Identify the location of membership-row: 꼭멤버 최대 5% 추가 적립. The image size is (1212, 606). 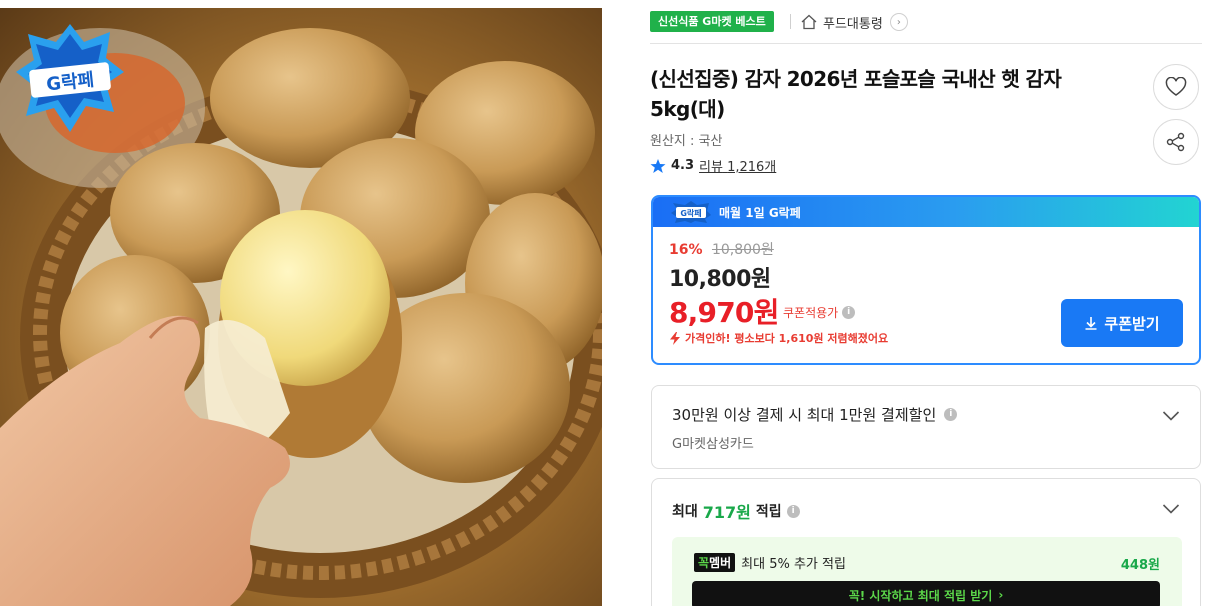
(770, 562).